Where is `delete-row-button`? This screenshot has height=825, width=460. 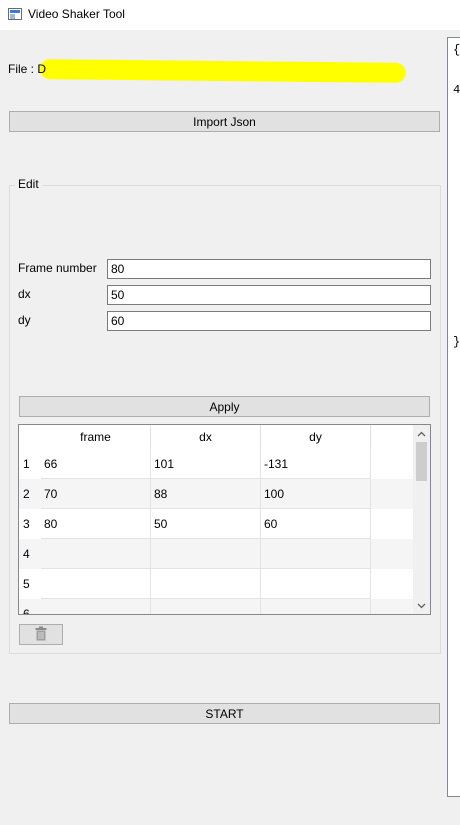
delete-row-button is located at coordinates (41, 634).